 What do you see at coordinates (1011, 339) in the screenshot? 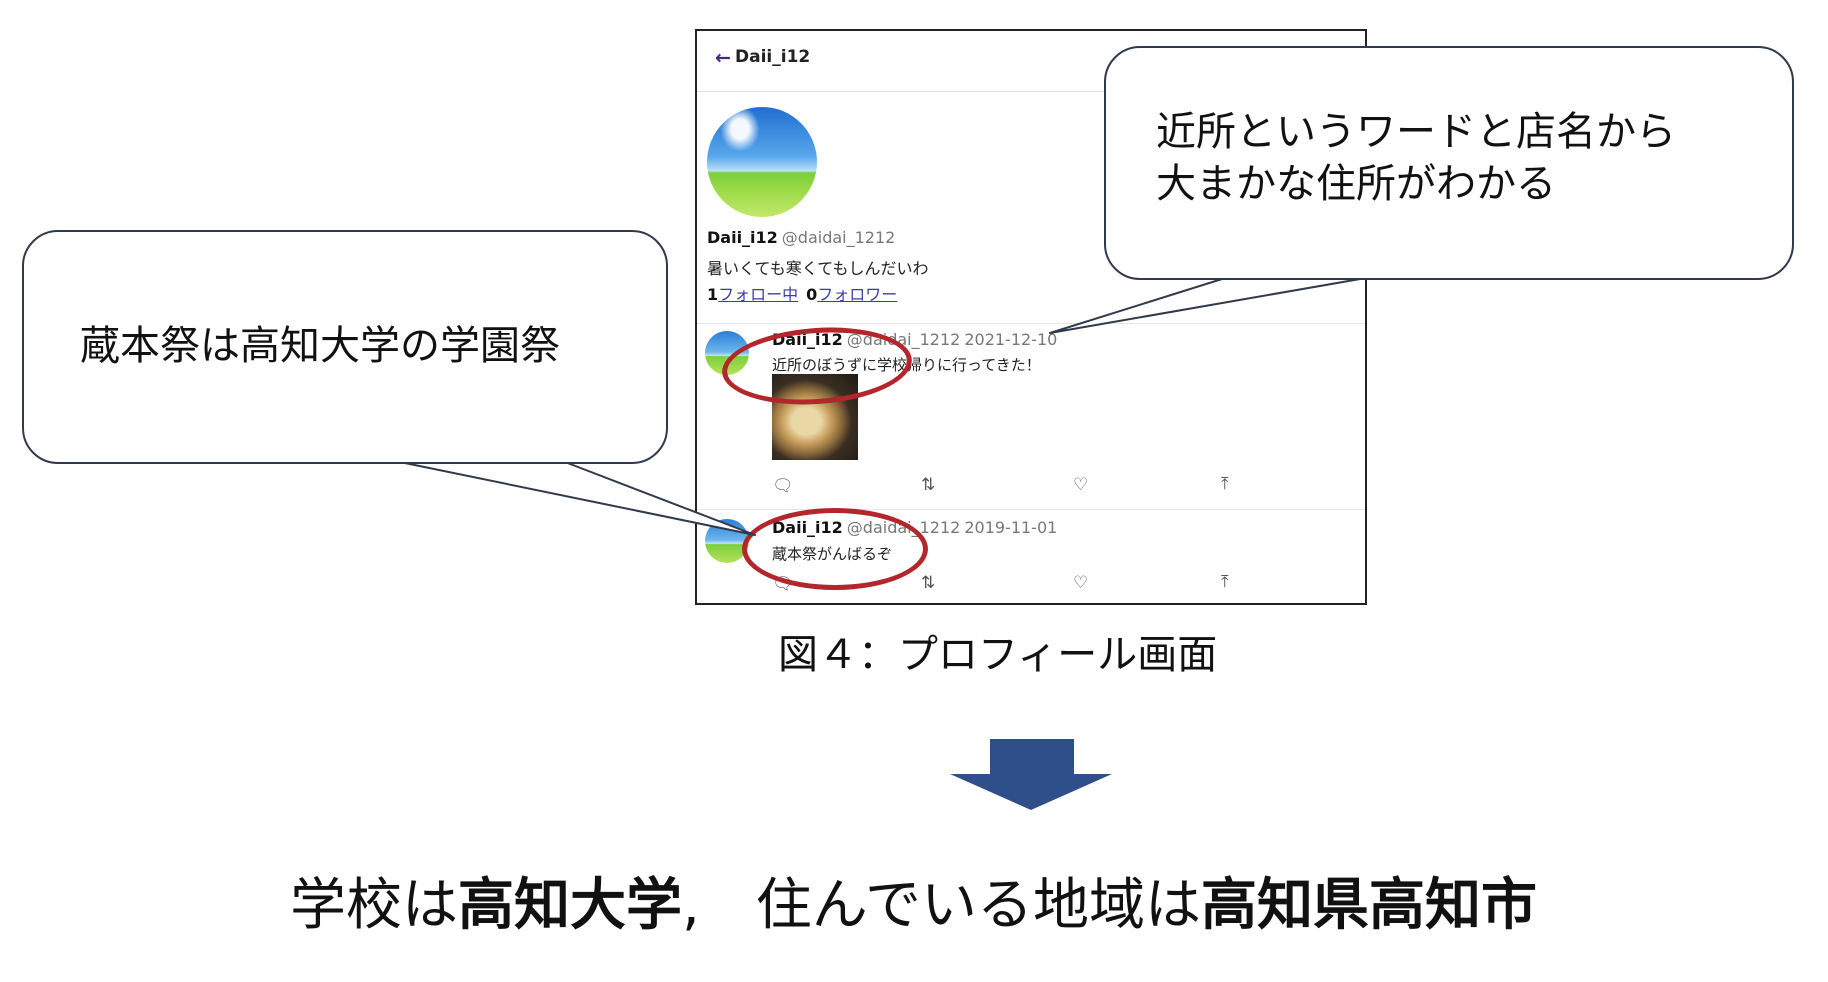
I see `tweet-date: 2021-12-10` at bounding box center [1011, 339].